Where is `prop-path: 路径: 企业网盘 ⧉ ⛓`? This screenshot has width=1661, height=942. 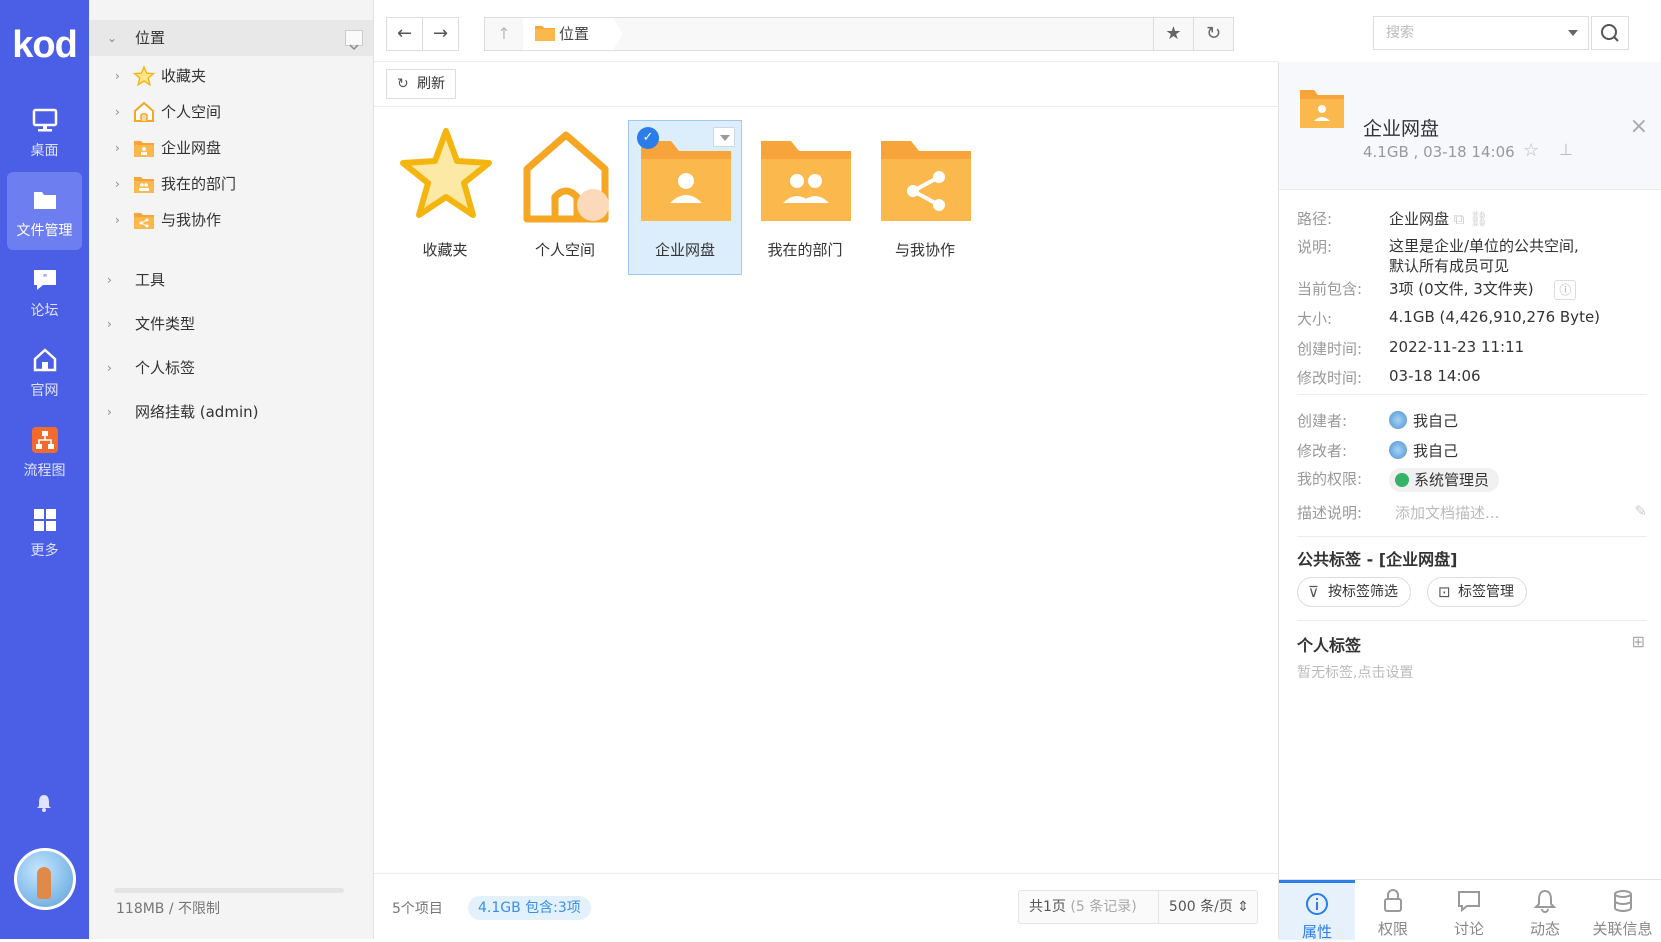 prop-path: 路径: 企业网盘 ⧉ ⛓ is located at coordinates (1472, 221).